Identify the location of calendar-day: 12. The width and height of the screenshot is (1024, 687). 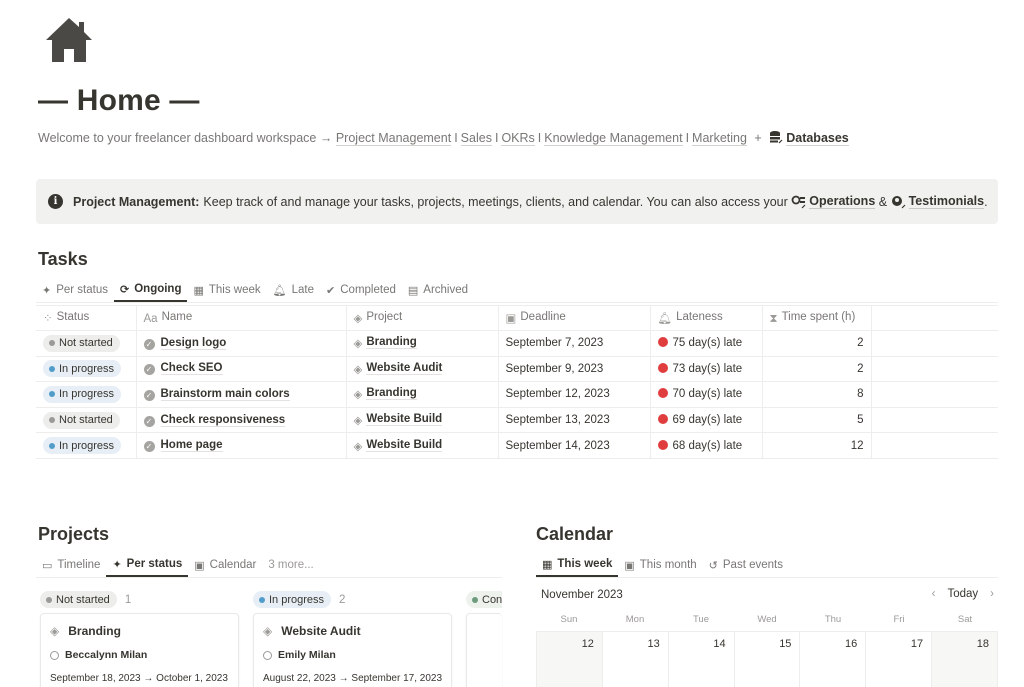
(570, 659).